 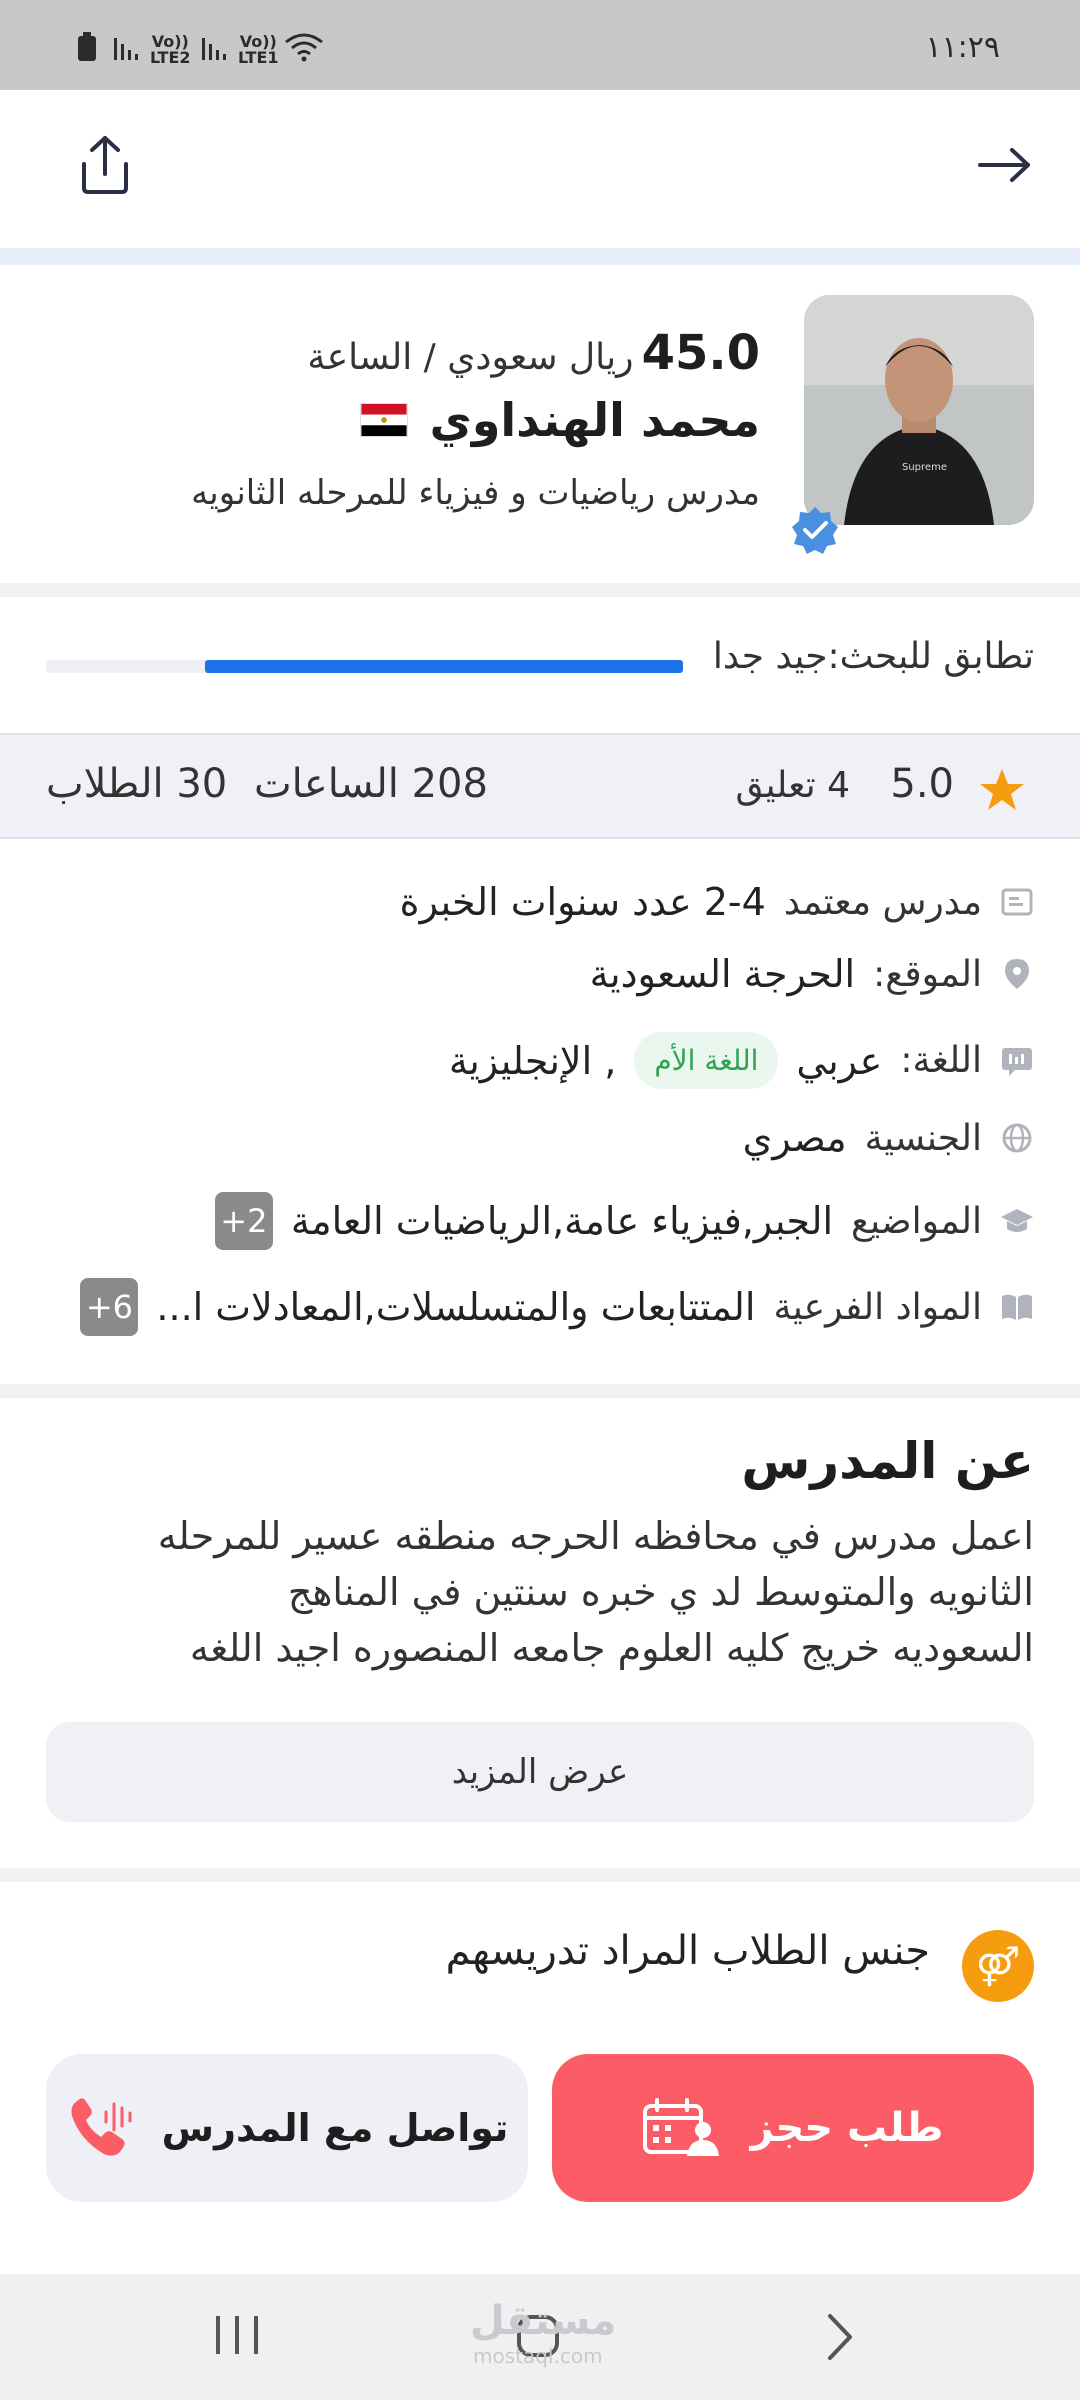 What do you see at coordinates (873, 656) in the screenshot?
I see `match-label: تطابق للبحث:جيد جدا` at bounding box center [873, 656].